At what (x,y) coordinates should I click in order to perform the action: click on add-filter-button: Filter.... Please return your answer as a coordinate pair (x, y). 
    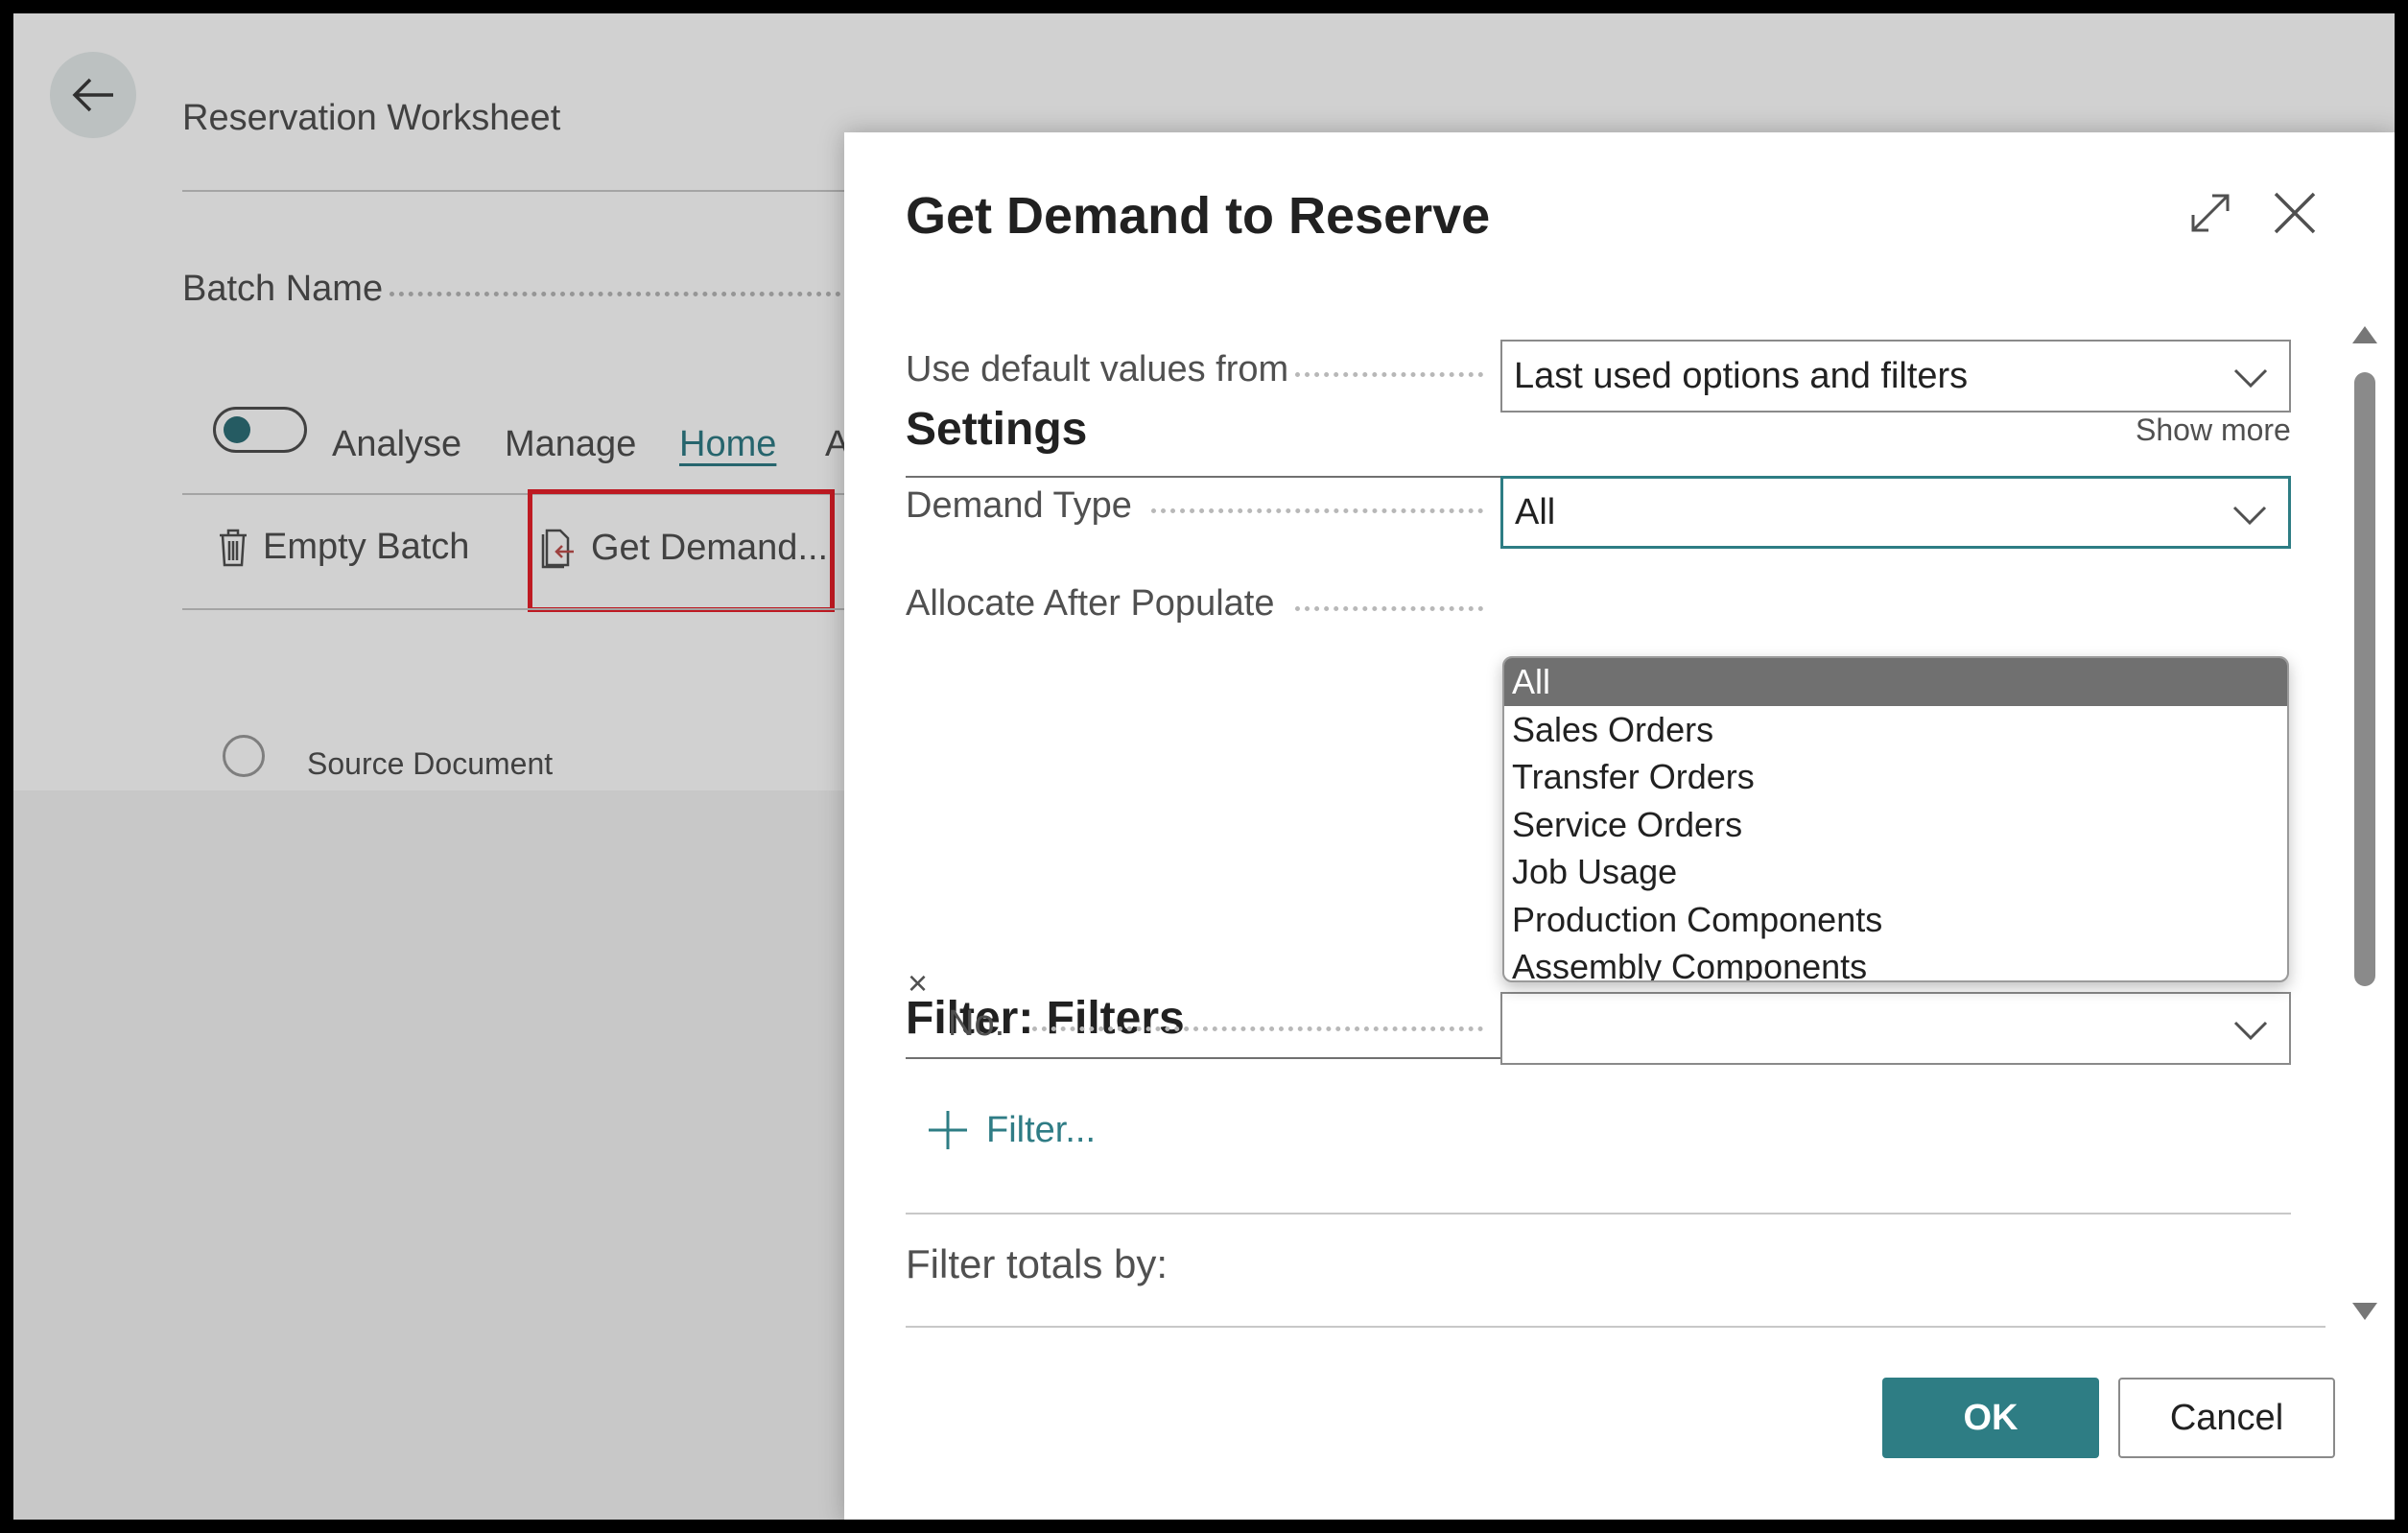
    Looking at the image, I should click on (1011, 1130).